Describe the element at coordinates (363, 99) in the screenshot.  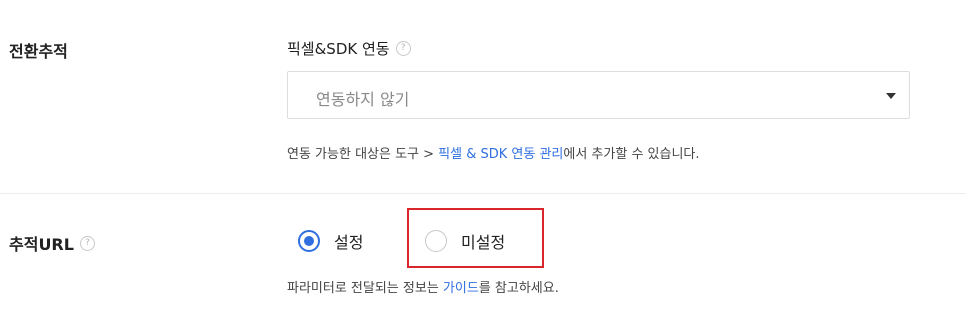
I see `pixel-sdk-select-value: 연동하지 않기` at that location.